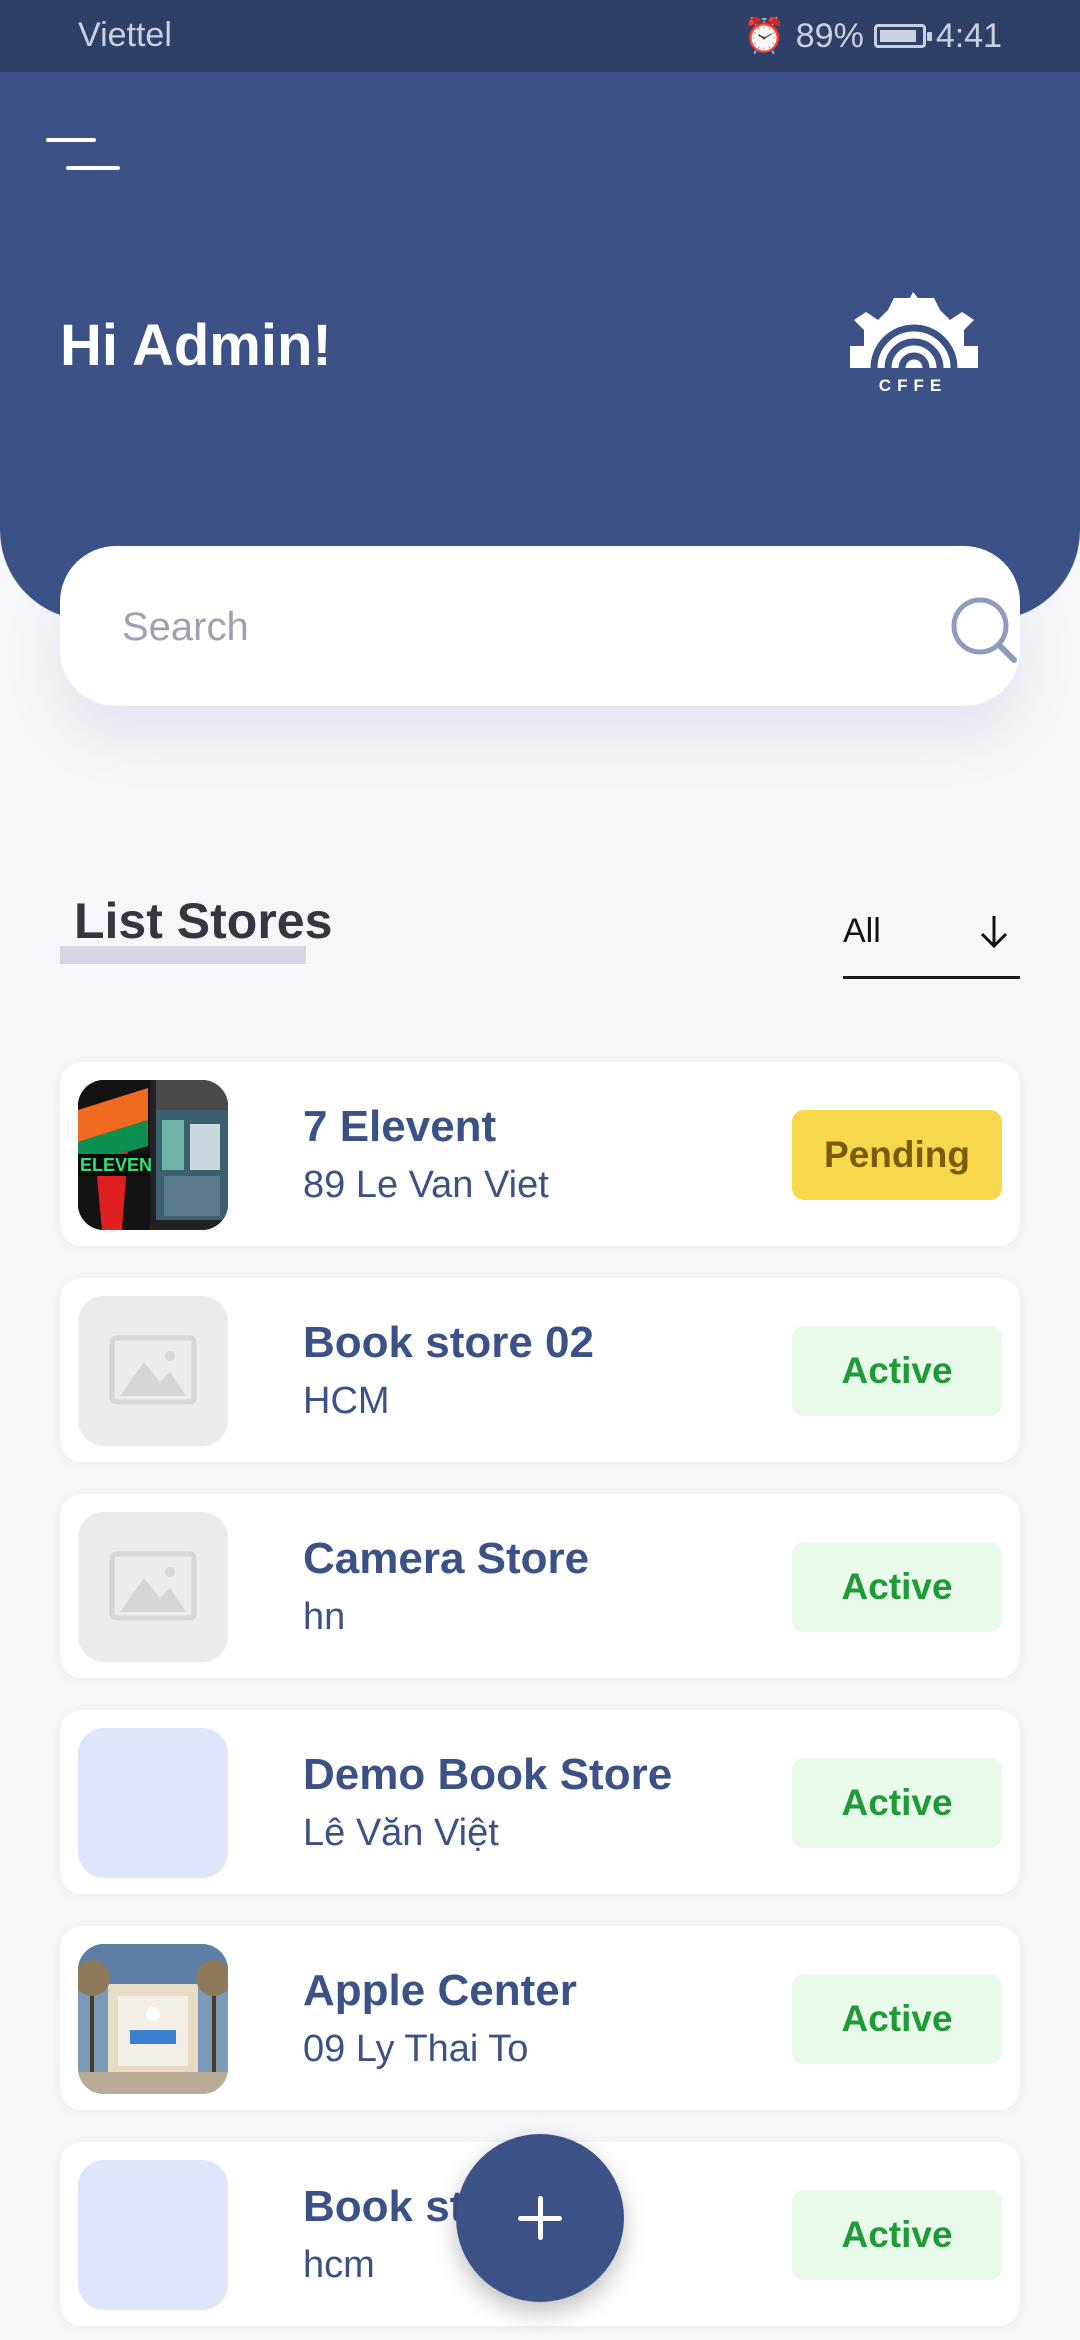 The height and width of the screenshot is (2340, 1080). What do you see at coordinates (448, 1342) in the screenshot?
I see `store-name: Book store 02` at bounding box center [448, 1342].